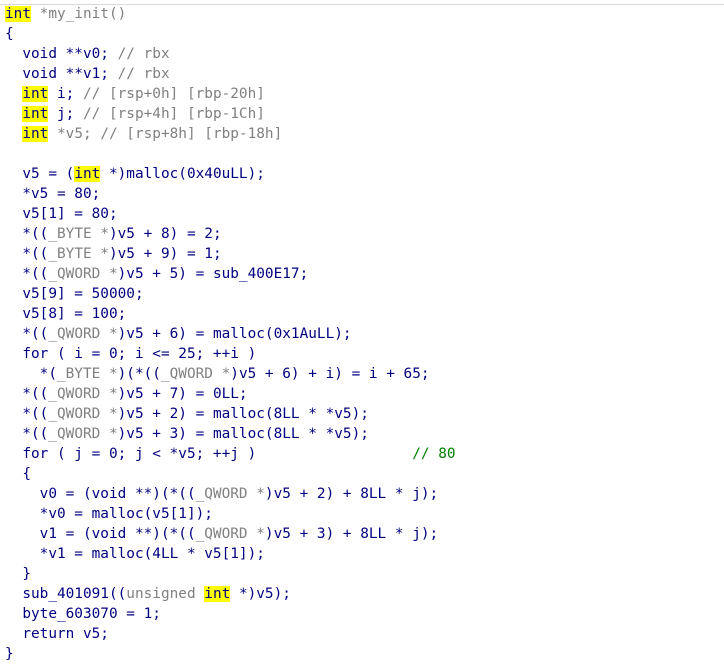  What do you see at coordinates (364, 294) in the screenshot?
I see `code-line: v5[9] = 50000;` at bounding box center [364, 294].